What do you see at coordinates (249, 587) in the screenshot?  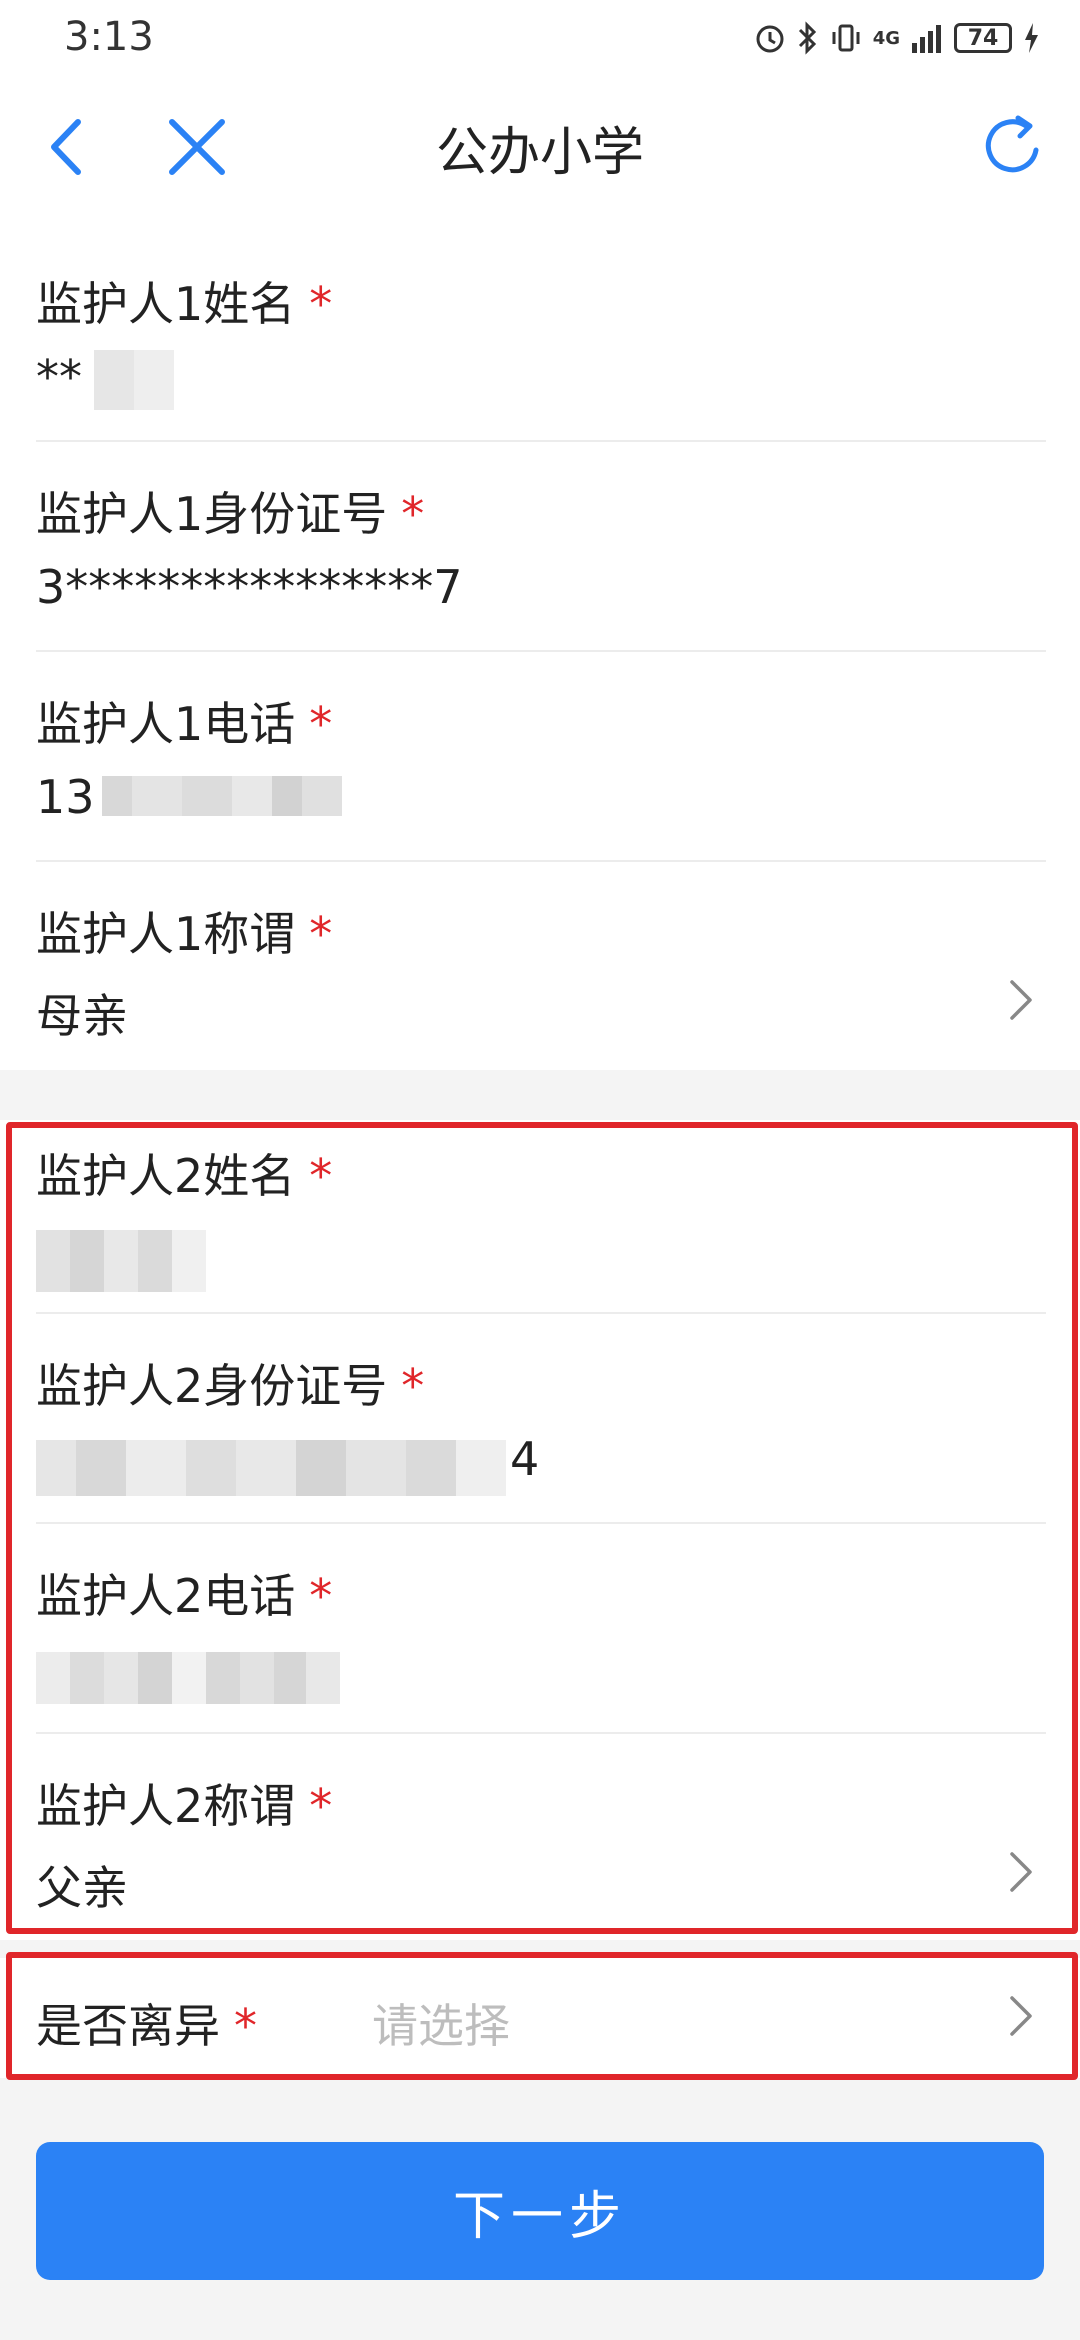 I see `guardian1-id-value: 3****************7` at bounding box center [249, 587].